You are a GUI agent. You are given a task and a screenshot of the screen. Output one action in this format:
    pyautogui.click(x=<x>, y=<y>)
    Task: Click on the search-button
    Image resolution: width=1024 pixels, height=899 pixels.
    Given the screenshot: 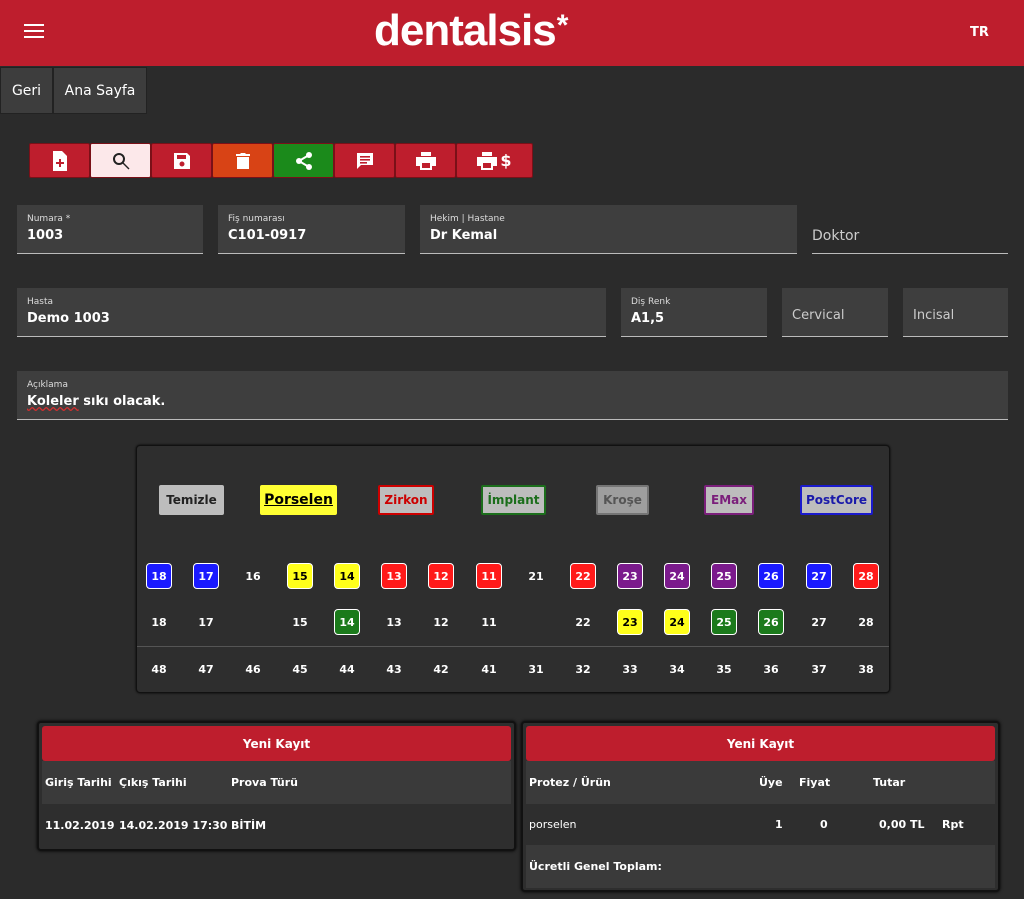 What is the action you would take?
    pyautogui.click(x=120, y=160)
    